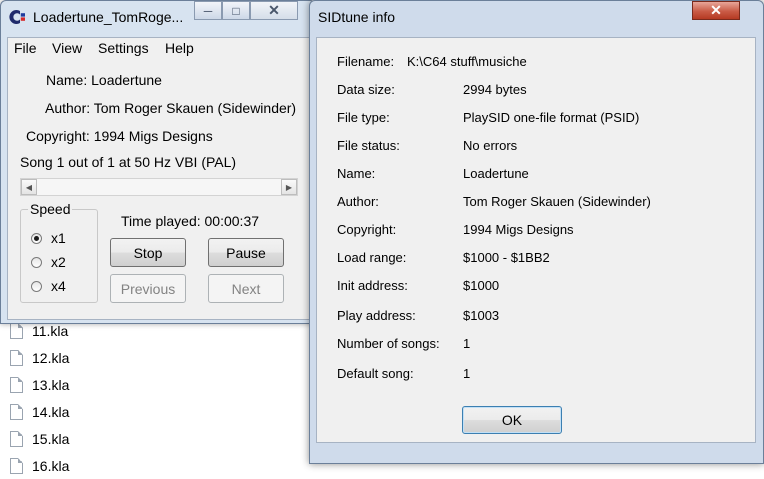 The height and width of the screenshot is (479, 764). I want to click on speed-caption: Speed, so click(50, 209).